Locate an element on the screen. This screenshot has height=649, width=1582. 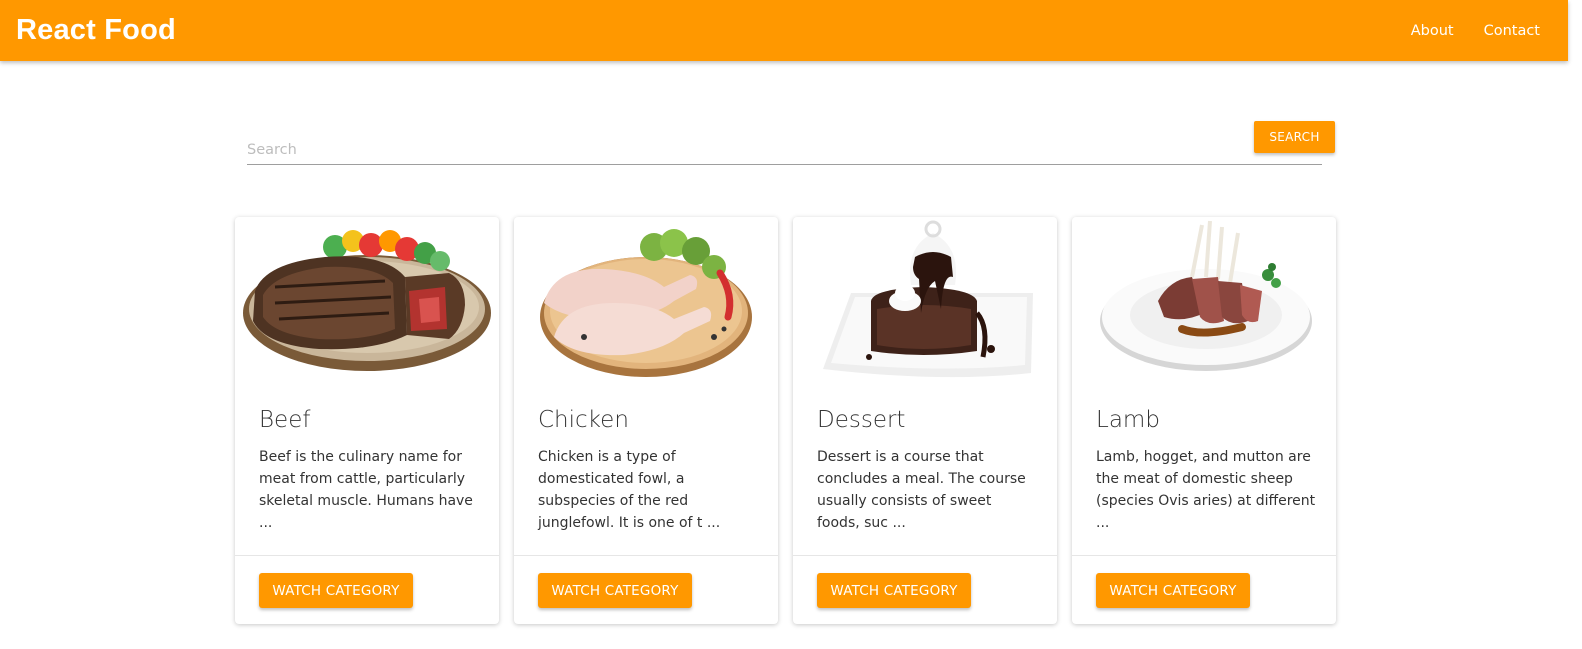
app-bar: React Food About Contact is located at coordinates (784, 30).